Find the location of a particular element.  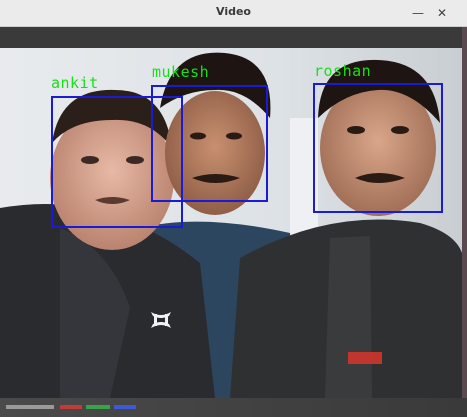

face-box-roshan is located at coordinates (378, 148).